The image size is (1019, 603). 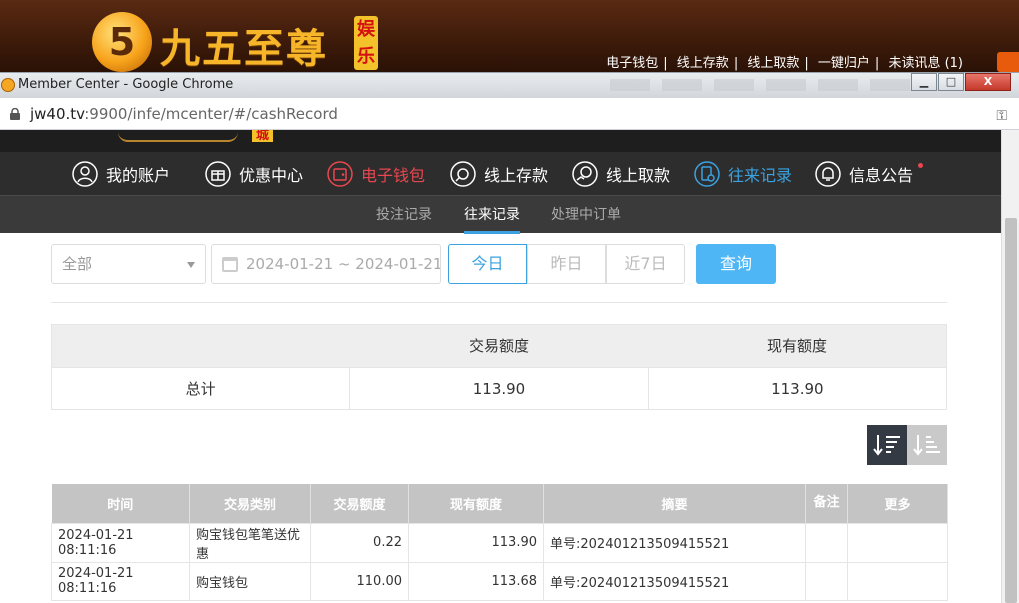 What do you see at coordinates (1008, 62) in the screenshot?
I see `site-corner-tab` at bounding box center [1008, 62].